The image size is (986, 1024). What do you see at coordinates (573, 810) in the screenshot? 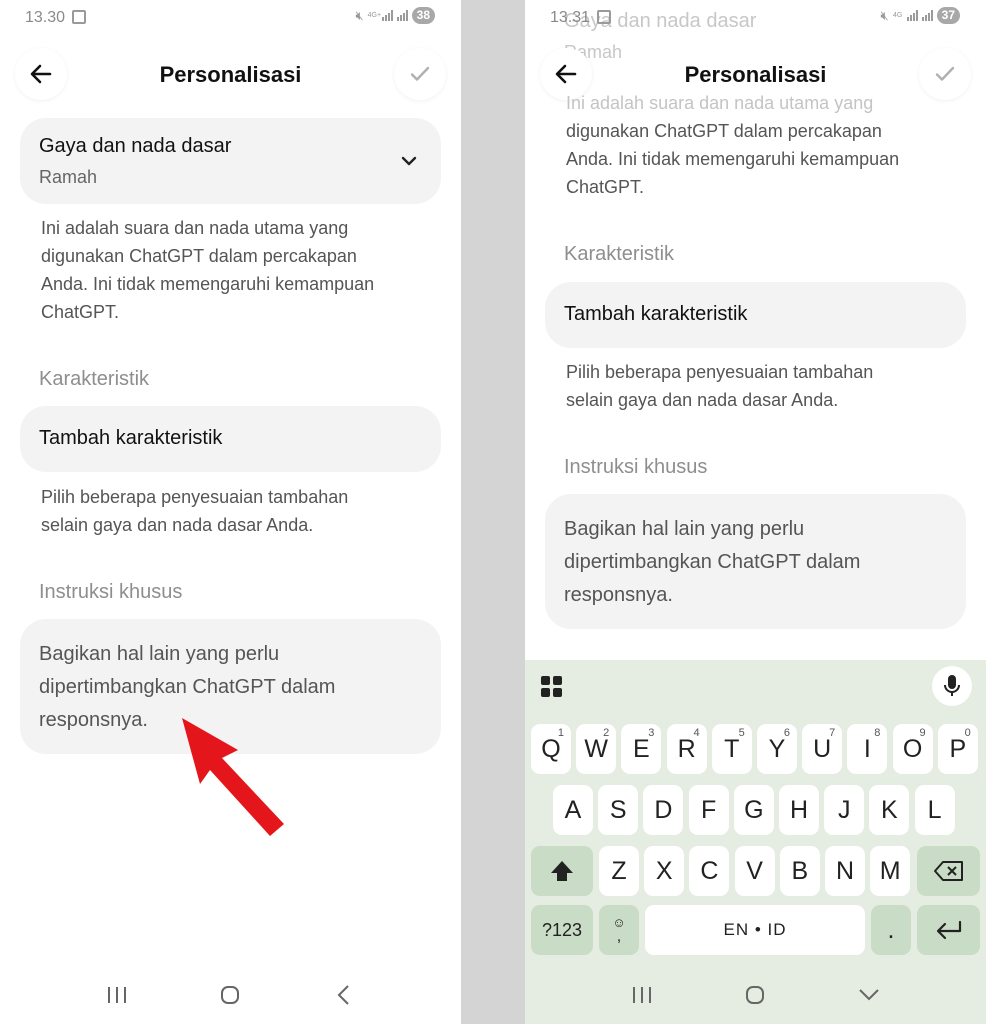
I see `key-a: A` at bounding box center [573, 810].